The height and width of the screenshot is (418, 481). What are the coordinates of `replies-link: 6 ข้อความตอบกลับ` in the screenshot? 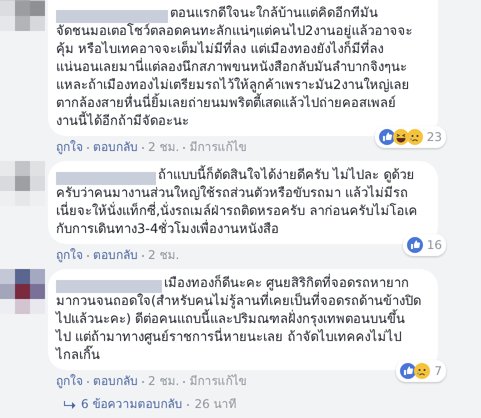 It's located at (131, 404).